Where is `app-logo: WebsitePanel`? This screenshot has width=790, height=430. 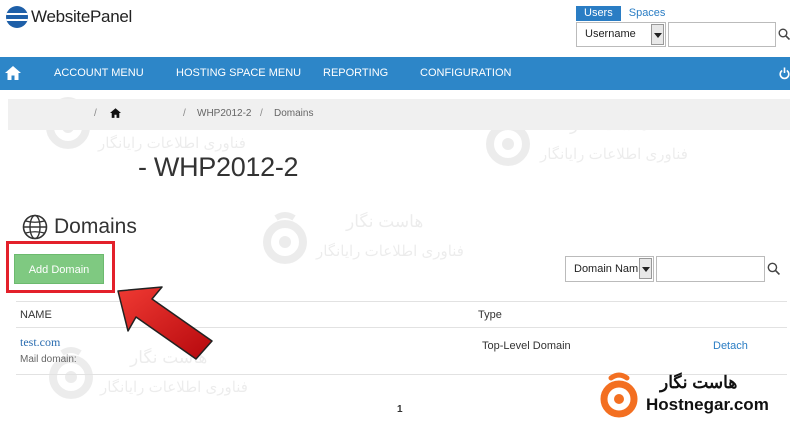 app-logo: WebsitePanel is located at coordinates (69, 17).